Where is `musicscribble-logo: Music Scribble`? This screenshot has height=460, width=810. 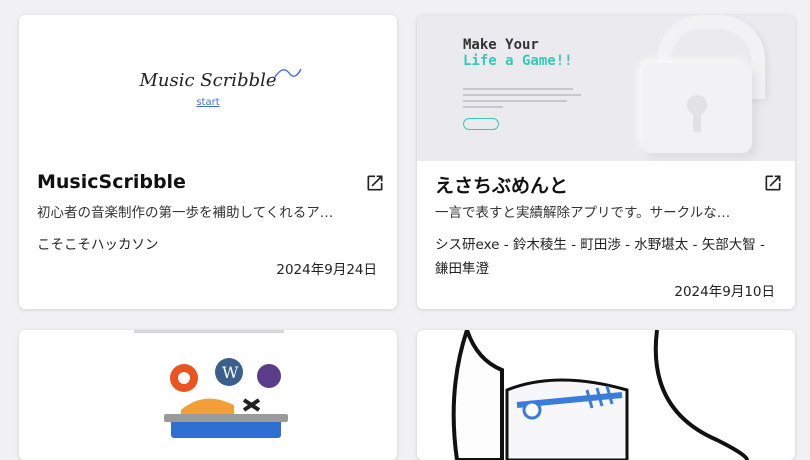
musicscribble-logo: Music Scribble is located at coordinates (208, 80).